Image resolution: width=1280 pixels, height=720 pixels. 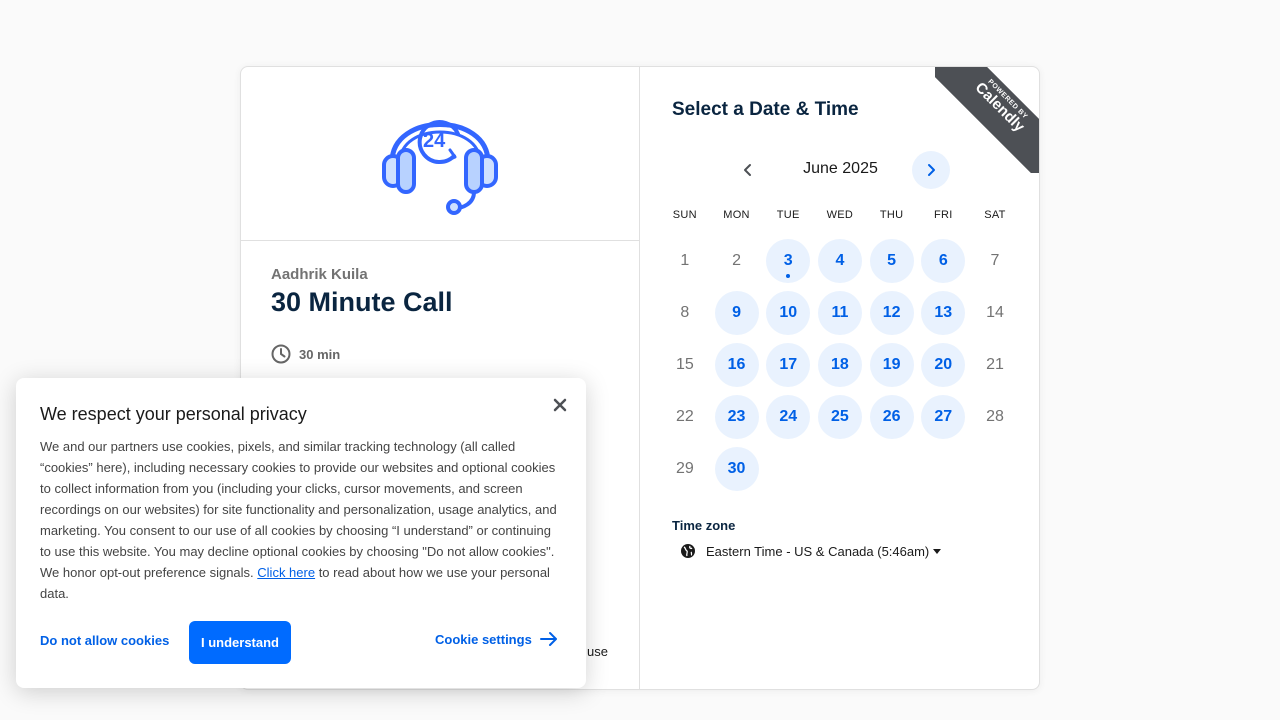 I want to click on day-number: 13, so click(x=943, y=313).